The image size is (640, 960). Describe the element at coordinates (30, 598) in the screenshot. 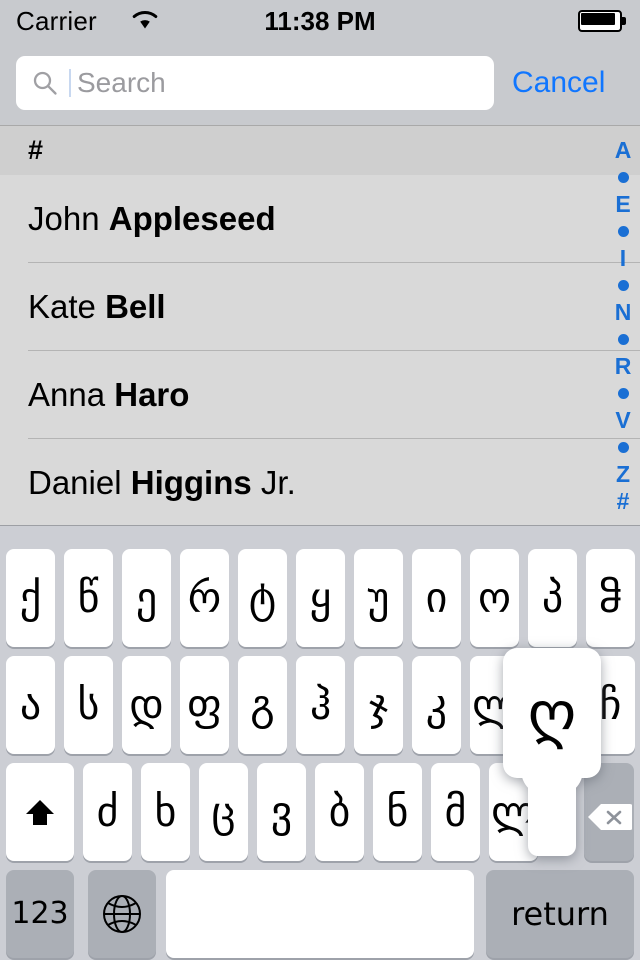

I see `key-0-row1: ქ` at that location.